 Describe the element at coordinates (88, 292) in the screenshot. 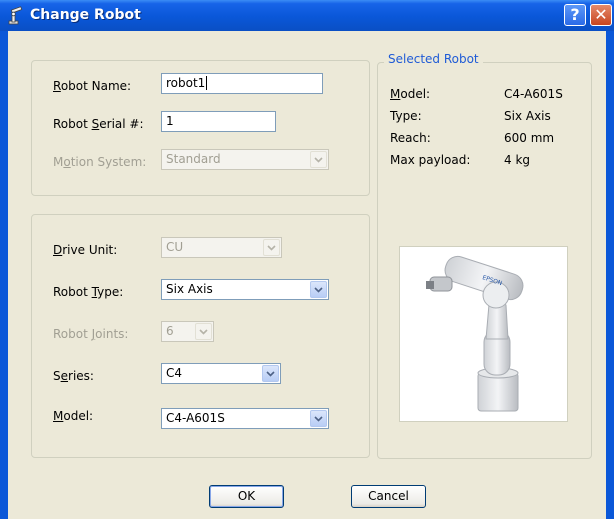

I see `robot-type-label: Robot Type:` at that location.